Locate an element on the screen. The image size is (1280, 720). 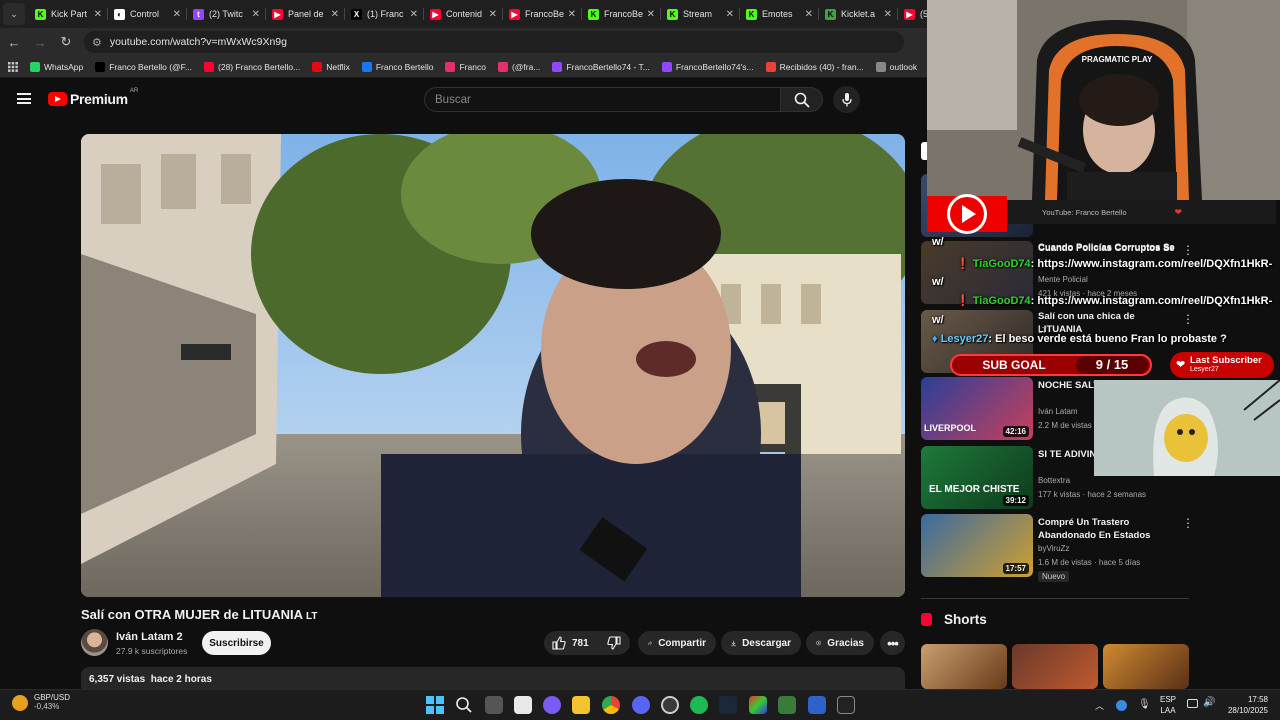
channel-name: Iván Latam 2 is located at coordinates (149, 637).